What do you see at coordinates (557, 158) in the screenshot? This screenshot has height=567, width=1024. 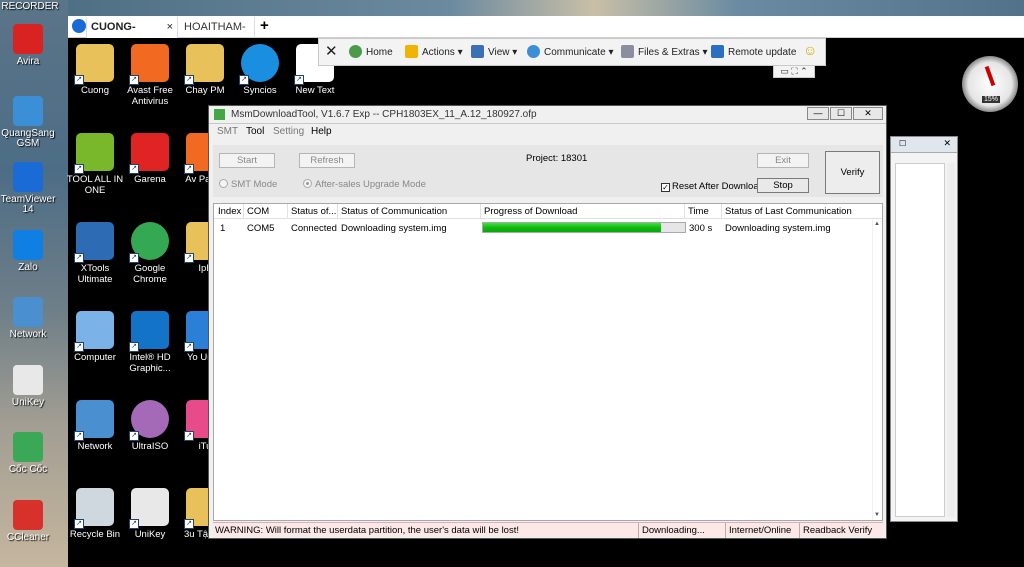 I see `project-label: Project: 18301` at bounding box center [557, 158].